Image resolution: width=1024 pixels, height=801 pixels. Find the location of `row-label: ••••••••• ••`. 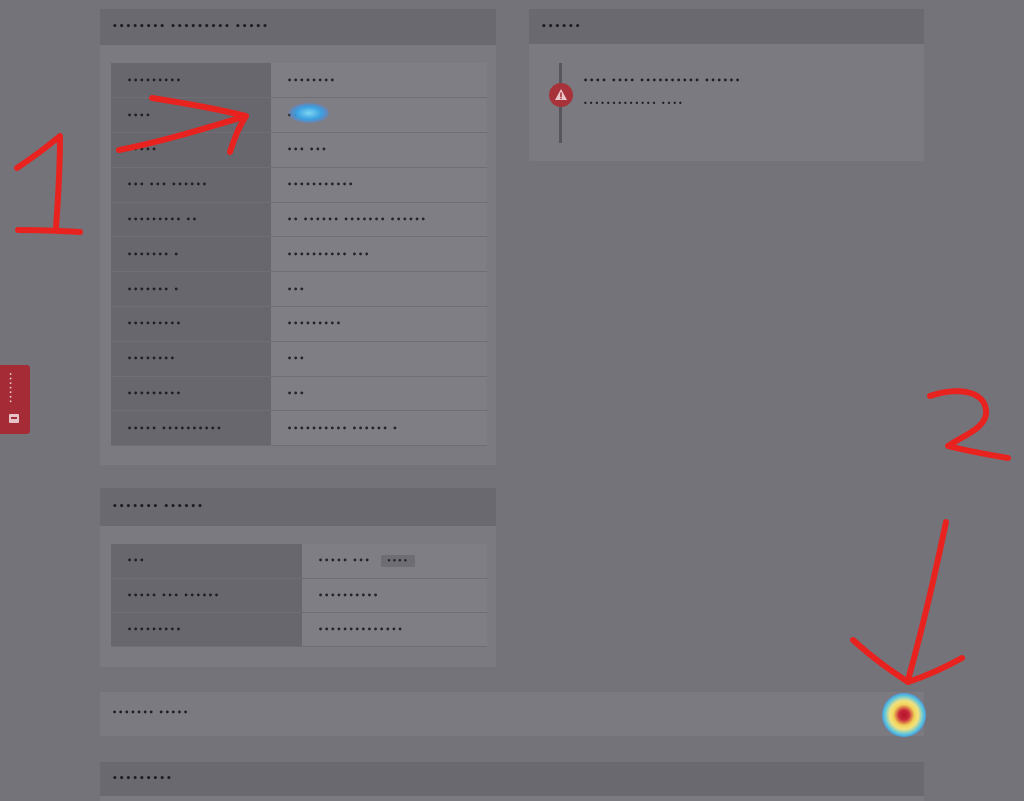

row-label: ••••••••• •• is located at coordinates (191, 220).